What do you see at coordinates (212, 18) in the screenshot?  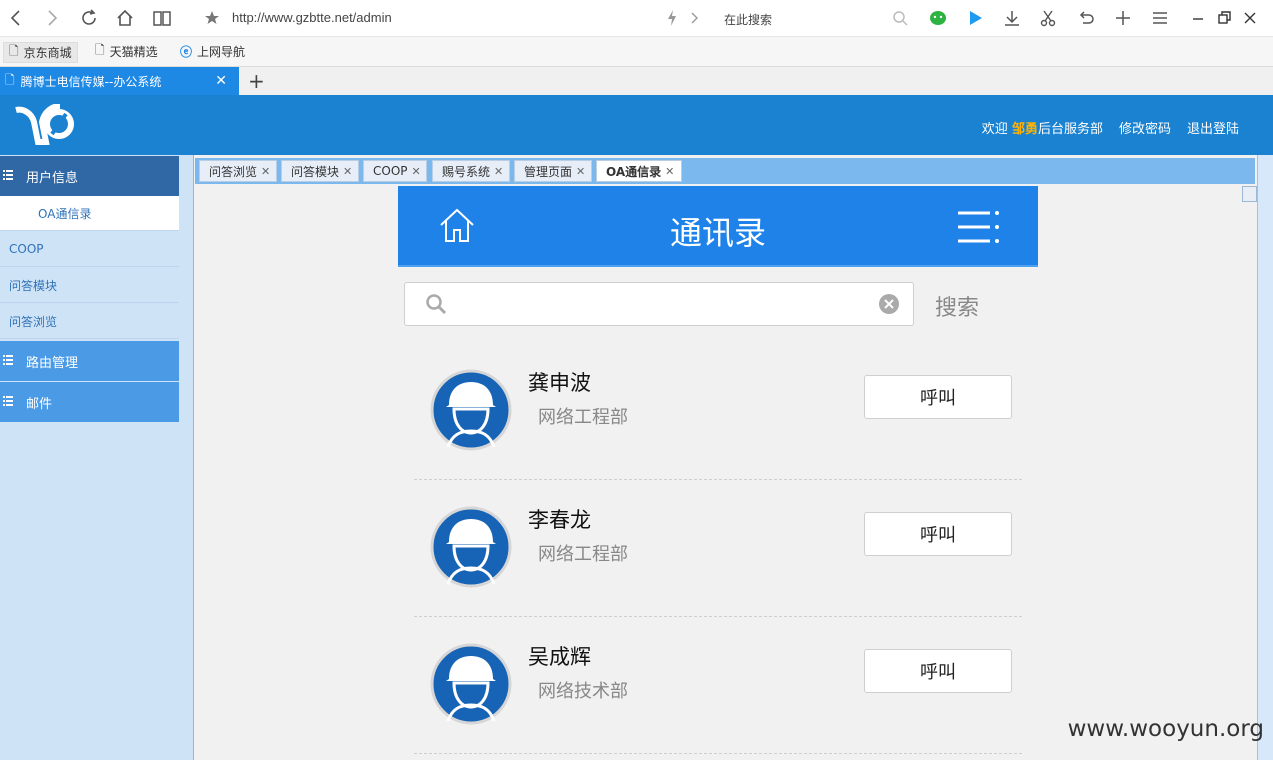 I see `favorite-star-icon` at bounding box center [212, 18].